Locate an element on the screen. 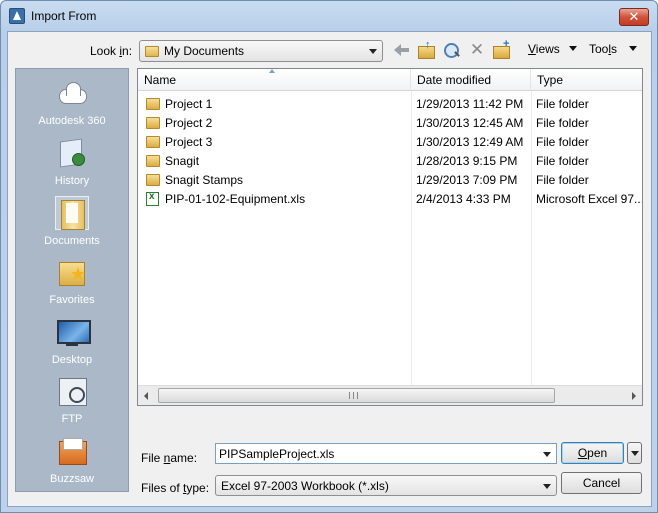 This screenshot has height=513, width=658. horizontal-scrollbar is located at coordinates (390, 395).